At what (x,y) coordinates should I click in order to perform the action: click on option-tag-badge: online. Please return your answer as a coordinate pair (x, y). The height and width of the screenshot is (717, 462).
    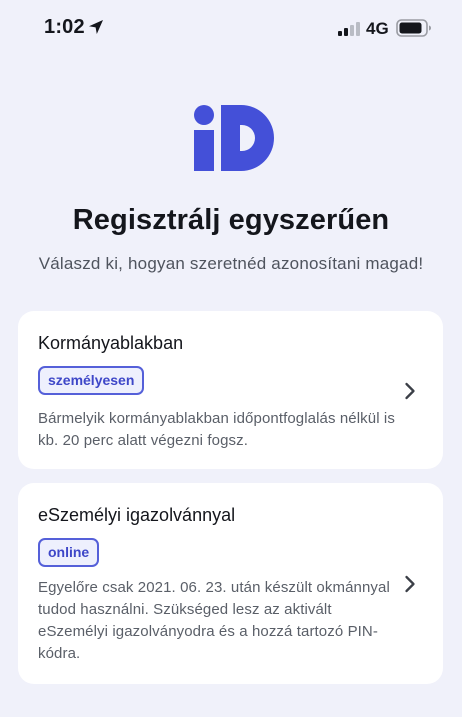
    Looking at the image, I should click on (69, 552).